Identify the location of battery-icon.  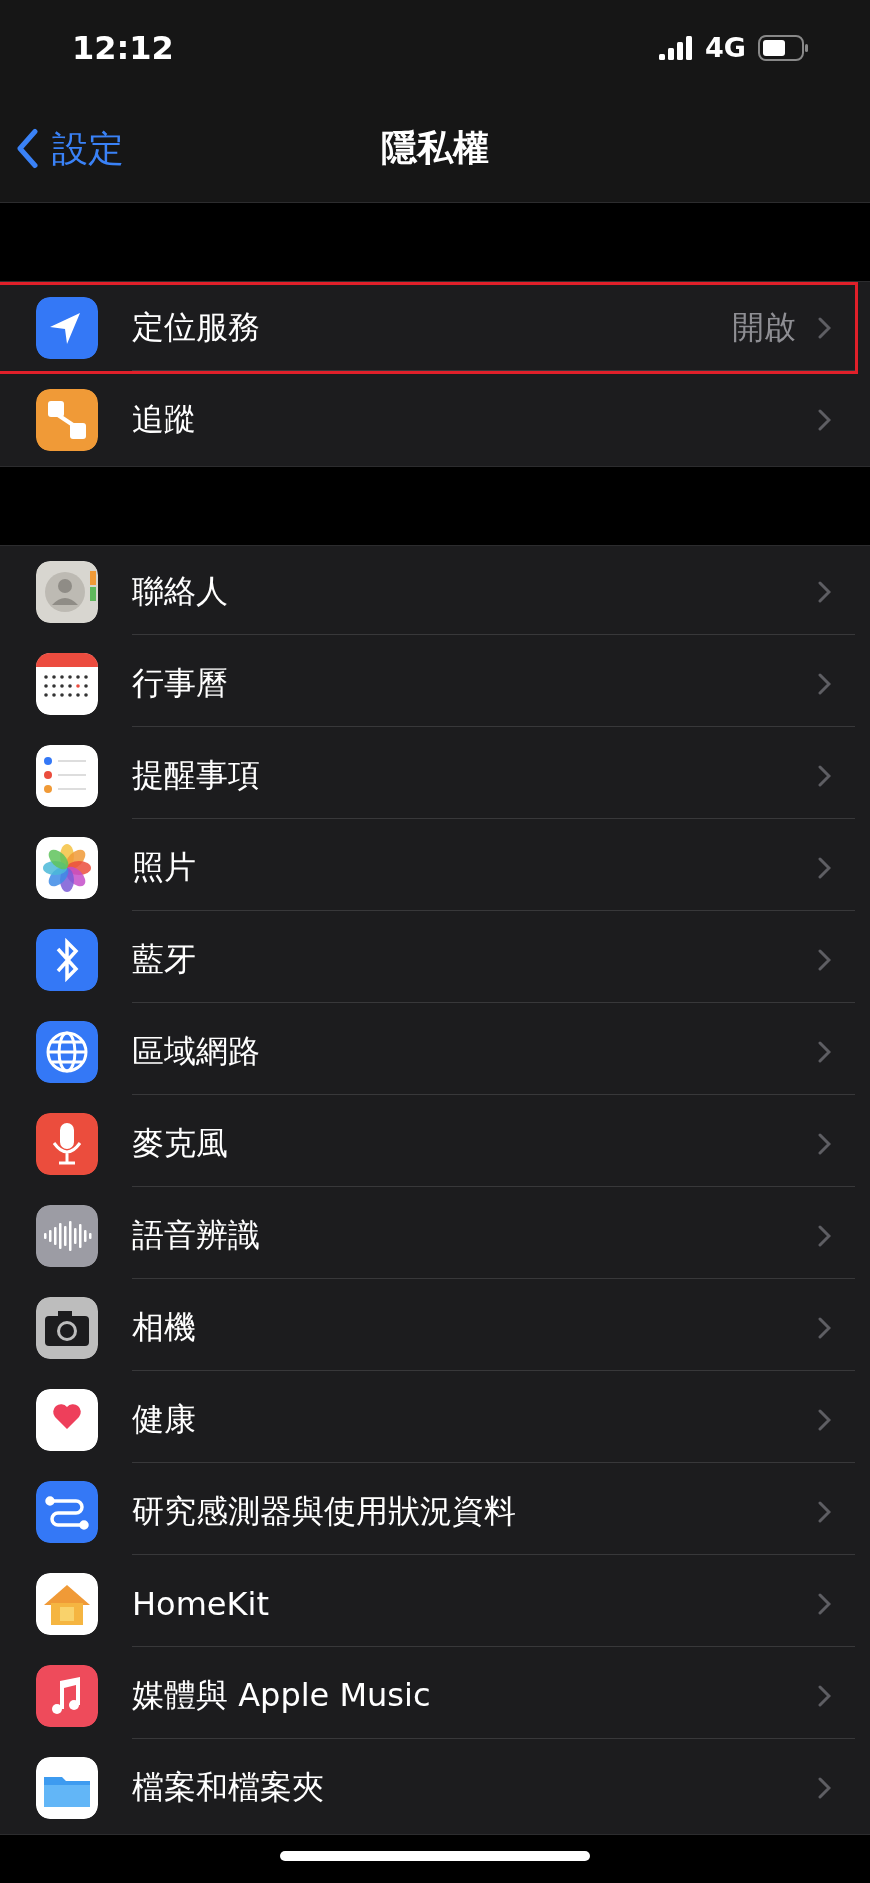
(784, 47).